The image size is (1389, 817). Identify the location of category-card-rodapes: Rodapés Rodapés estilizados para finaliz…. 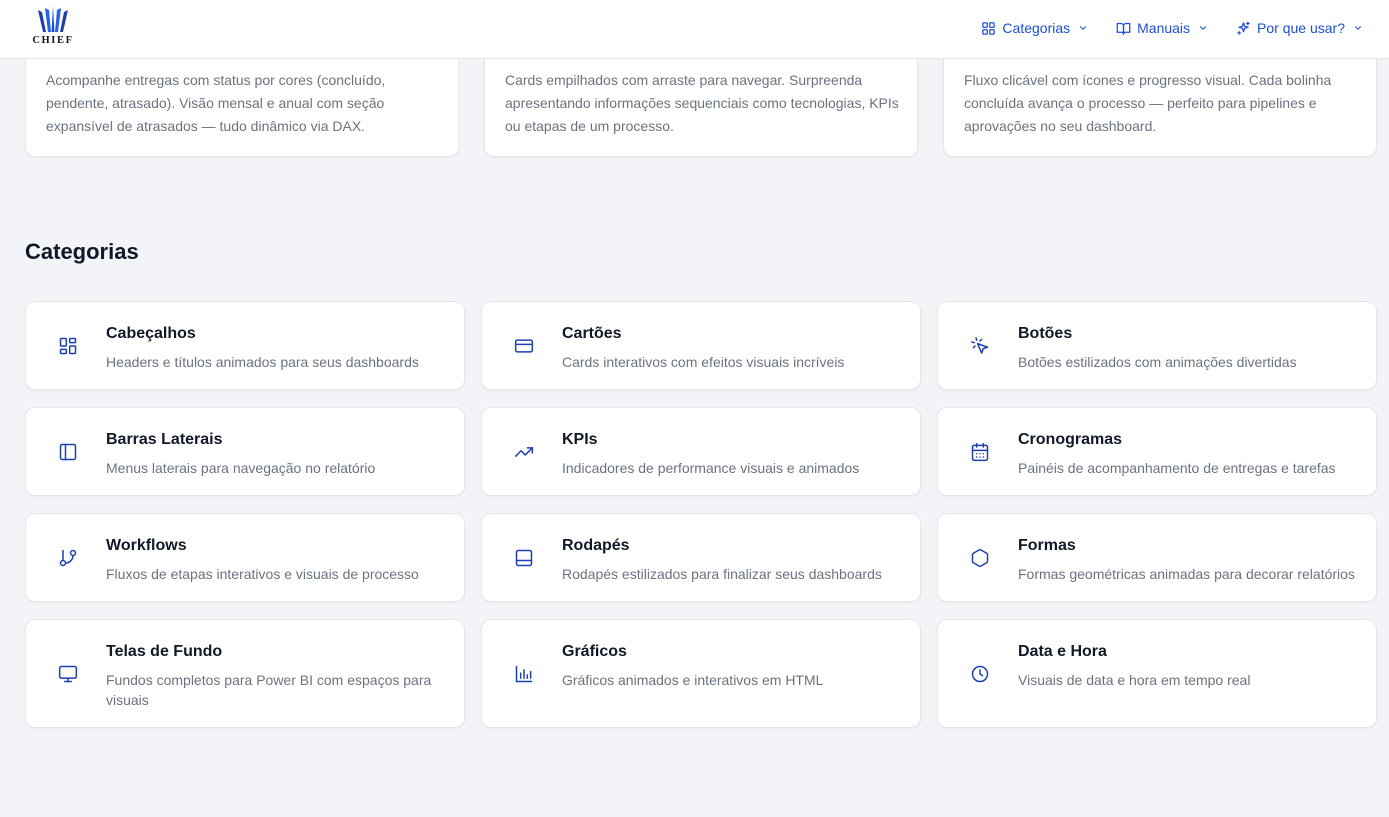
(701, 557).